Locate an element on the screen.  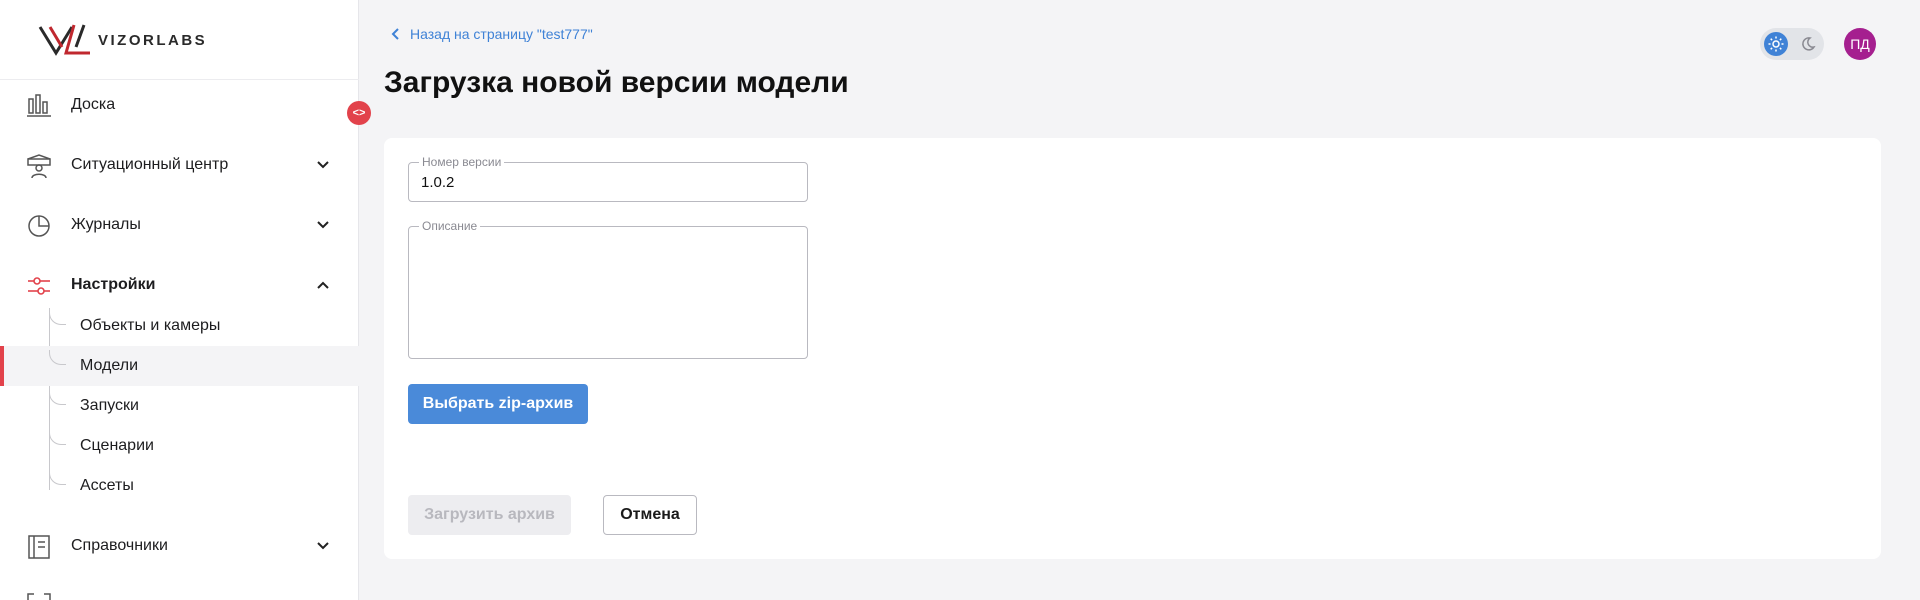
sidebar-item-situation-center: Ситуационный центр is located at coordinates (179, 165).